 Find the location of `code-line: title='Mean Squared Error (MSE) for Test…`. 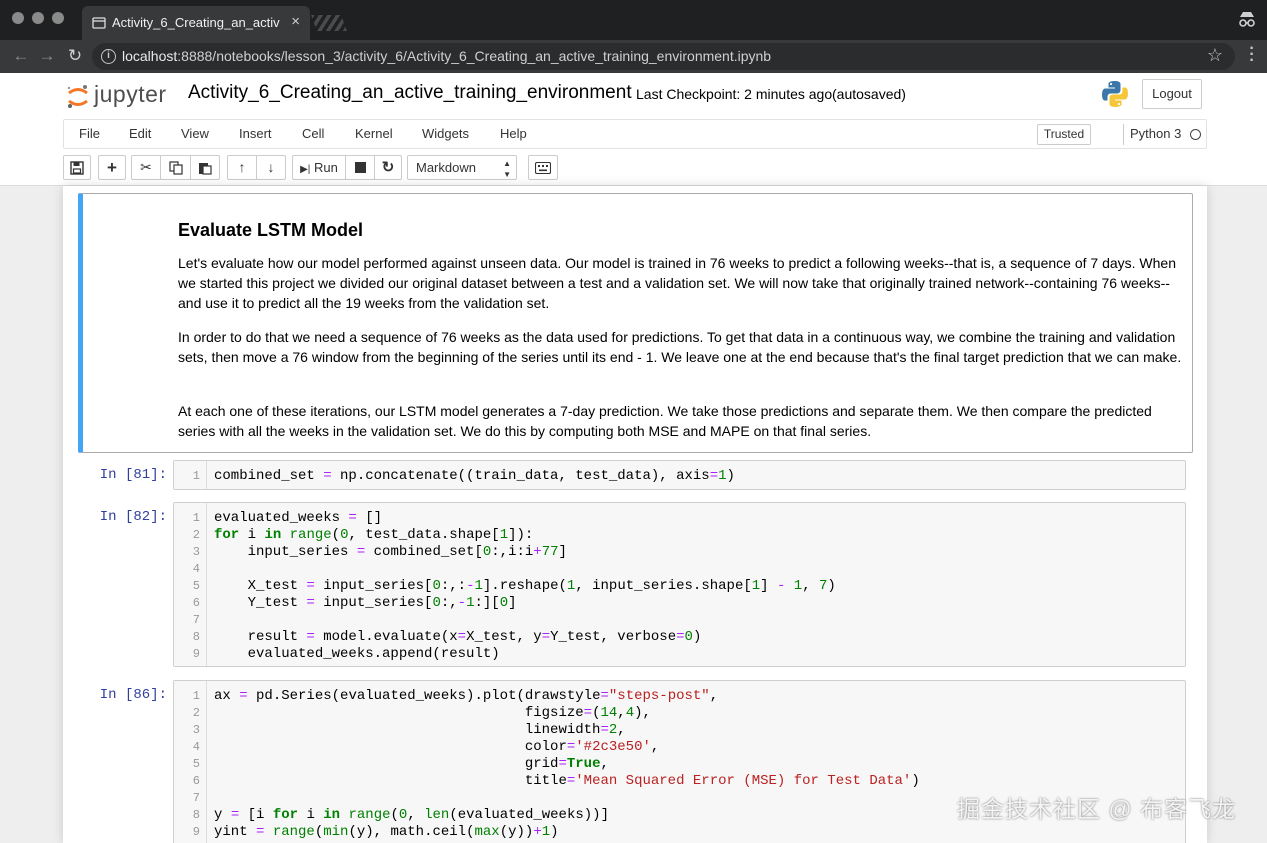

code-line: title='Mean Squared Error (MSE) for Test… is located at coordinates (567, 781).